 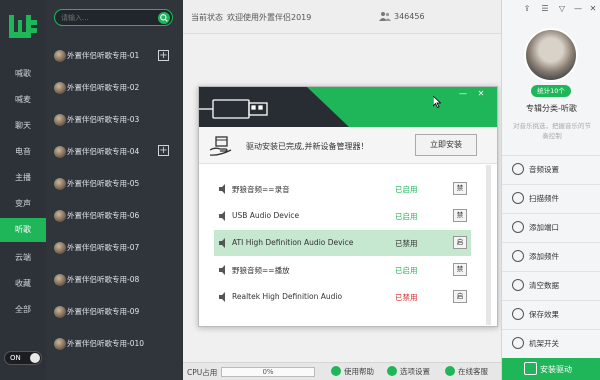 What do you see at coordinates (342, 189) in the screenshot?
I see `device-row: 野狼音频==录音 已启用 禁` at bounding box center [342, 189].